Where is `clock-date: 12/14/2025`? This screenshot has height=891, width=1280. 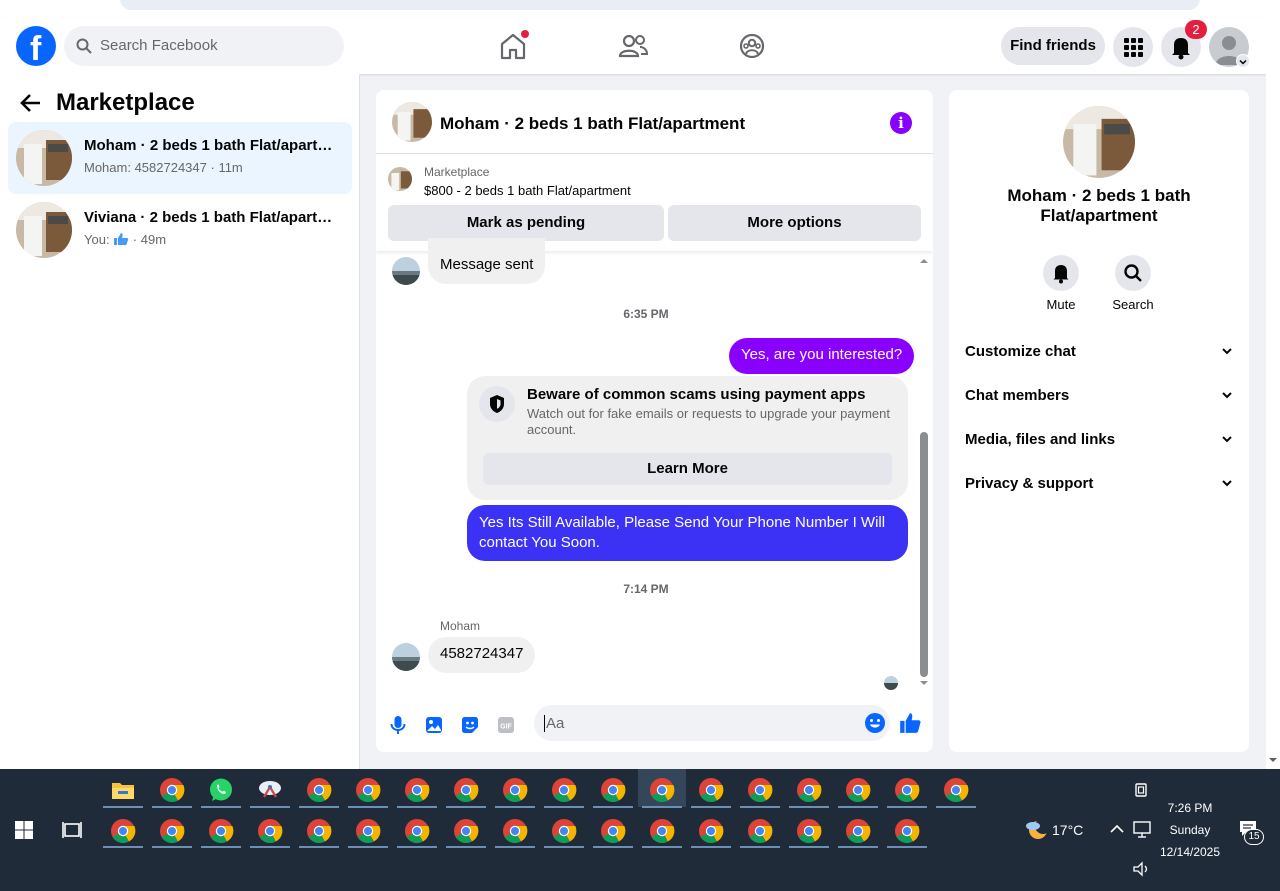 clock-date: 12/14/2025 is located at coordinates (1190, 852).